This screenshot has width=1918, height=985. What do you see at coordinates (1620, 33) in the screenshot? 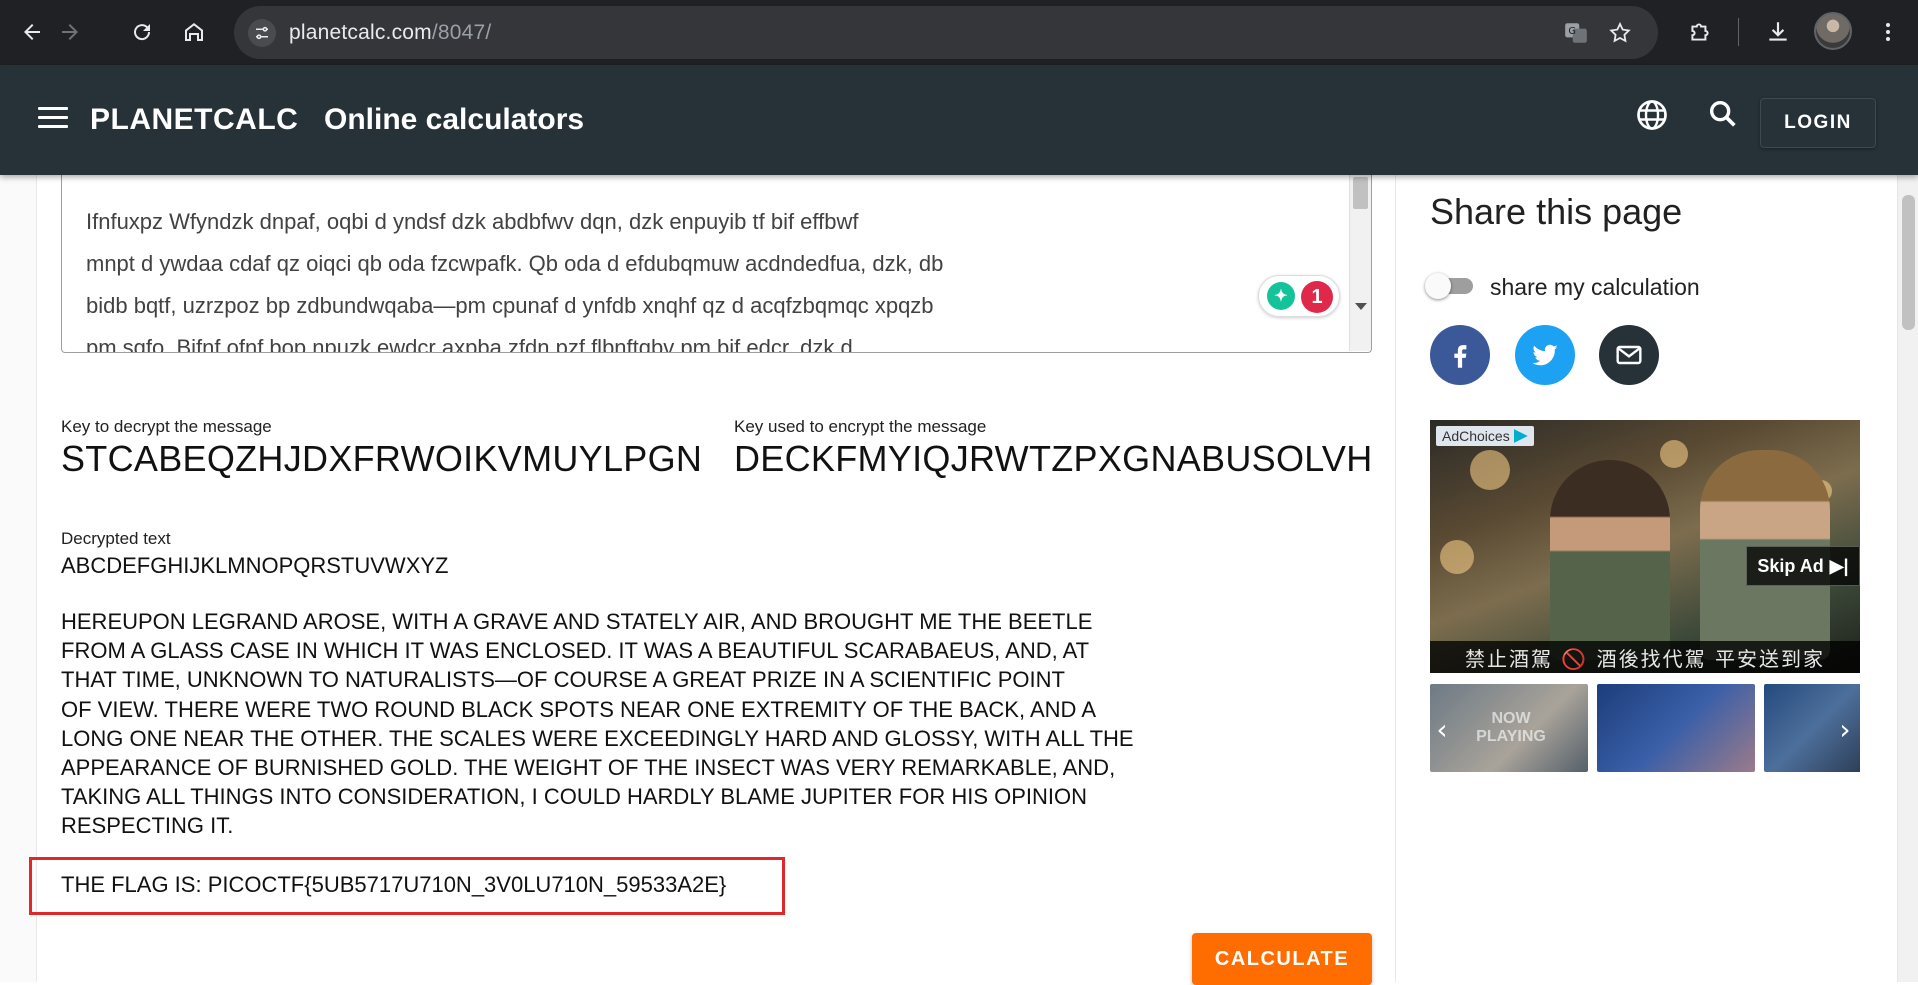
I see `bookmark-star-icon` at bounding box center [1620, 33].